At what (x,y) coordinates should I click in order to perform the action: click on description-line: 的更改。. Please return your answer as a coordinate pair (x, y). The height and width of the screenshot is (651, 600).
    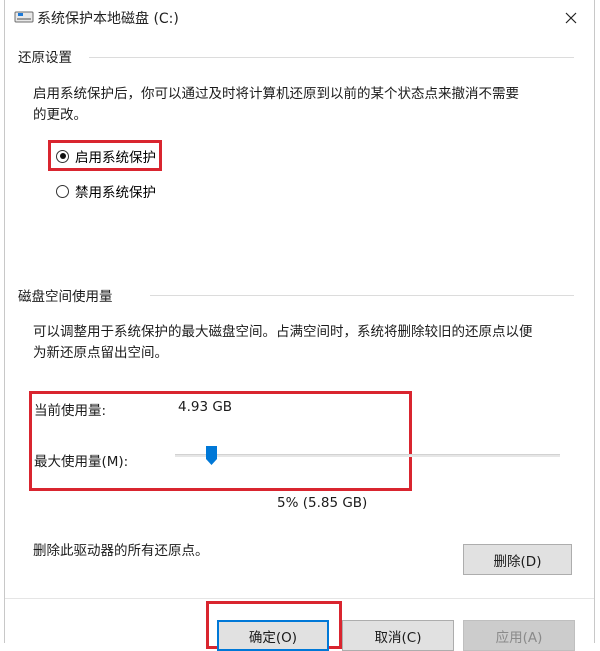
    Looking at the image, I should click on (60, 115).